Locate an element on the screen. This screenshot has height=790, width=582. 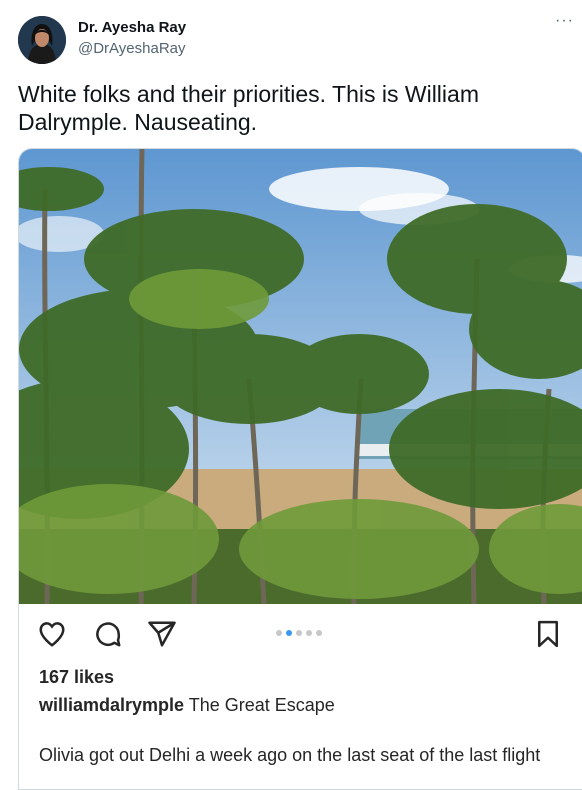
instagram-action-bar is located at coordinates (300, 635).